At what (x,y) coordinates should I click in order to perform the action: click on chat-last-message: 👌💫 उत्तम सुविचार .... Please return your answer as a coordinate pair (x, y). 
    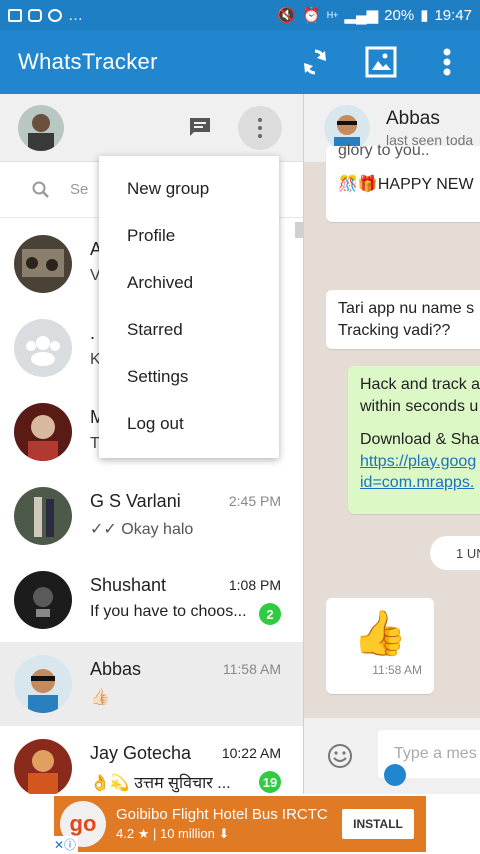
    Looking at the image, I should click on (160, 783).